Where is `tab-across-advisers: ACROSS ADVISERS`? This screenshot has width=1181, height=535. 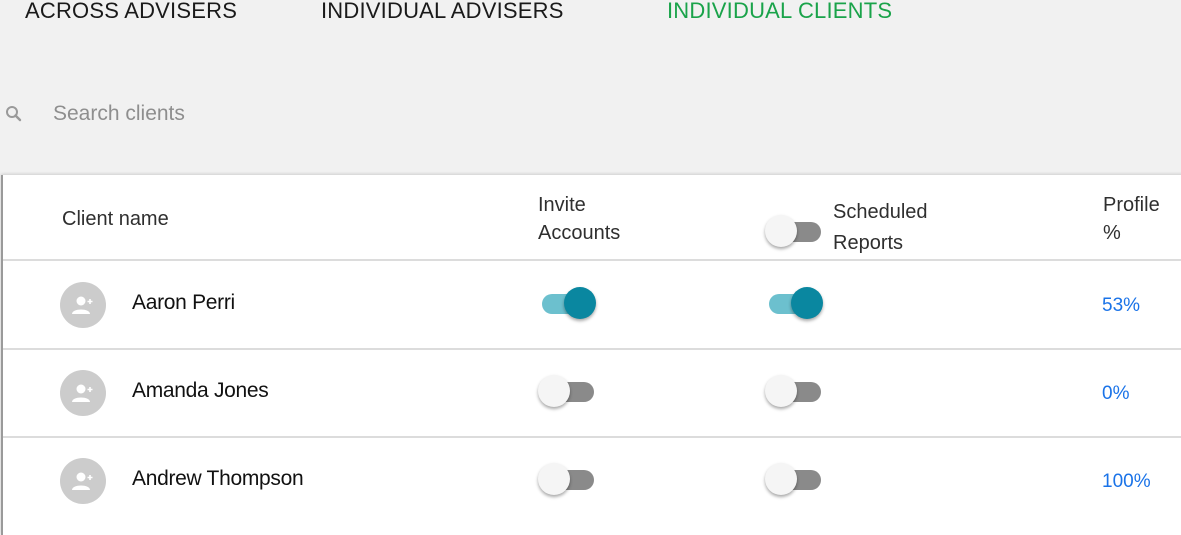 tab-across-advisers: ACROSS ADVISERS is located at coordinates (131, 12).